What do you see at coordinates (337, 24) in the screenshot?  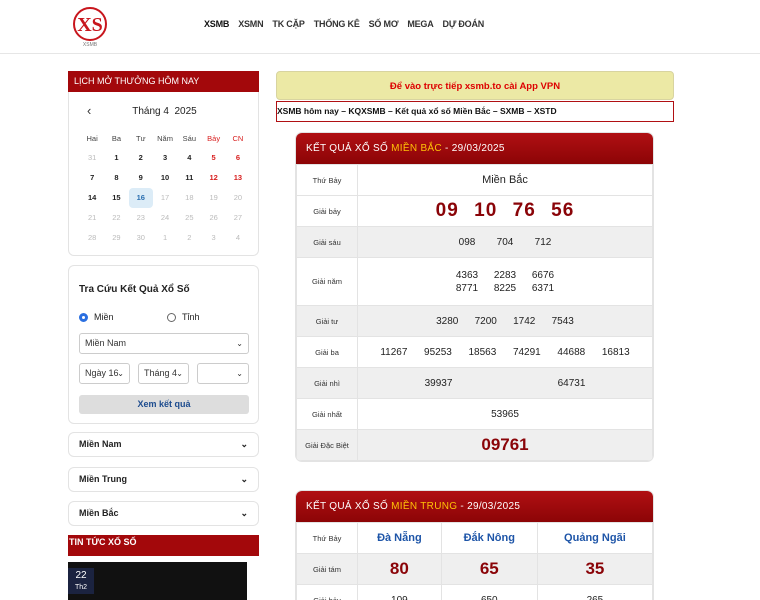 I see `nav-thong-ke: THỐNG KÊ` at bounding box center [337, 24].